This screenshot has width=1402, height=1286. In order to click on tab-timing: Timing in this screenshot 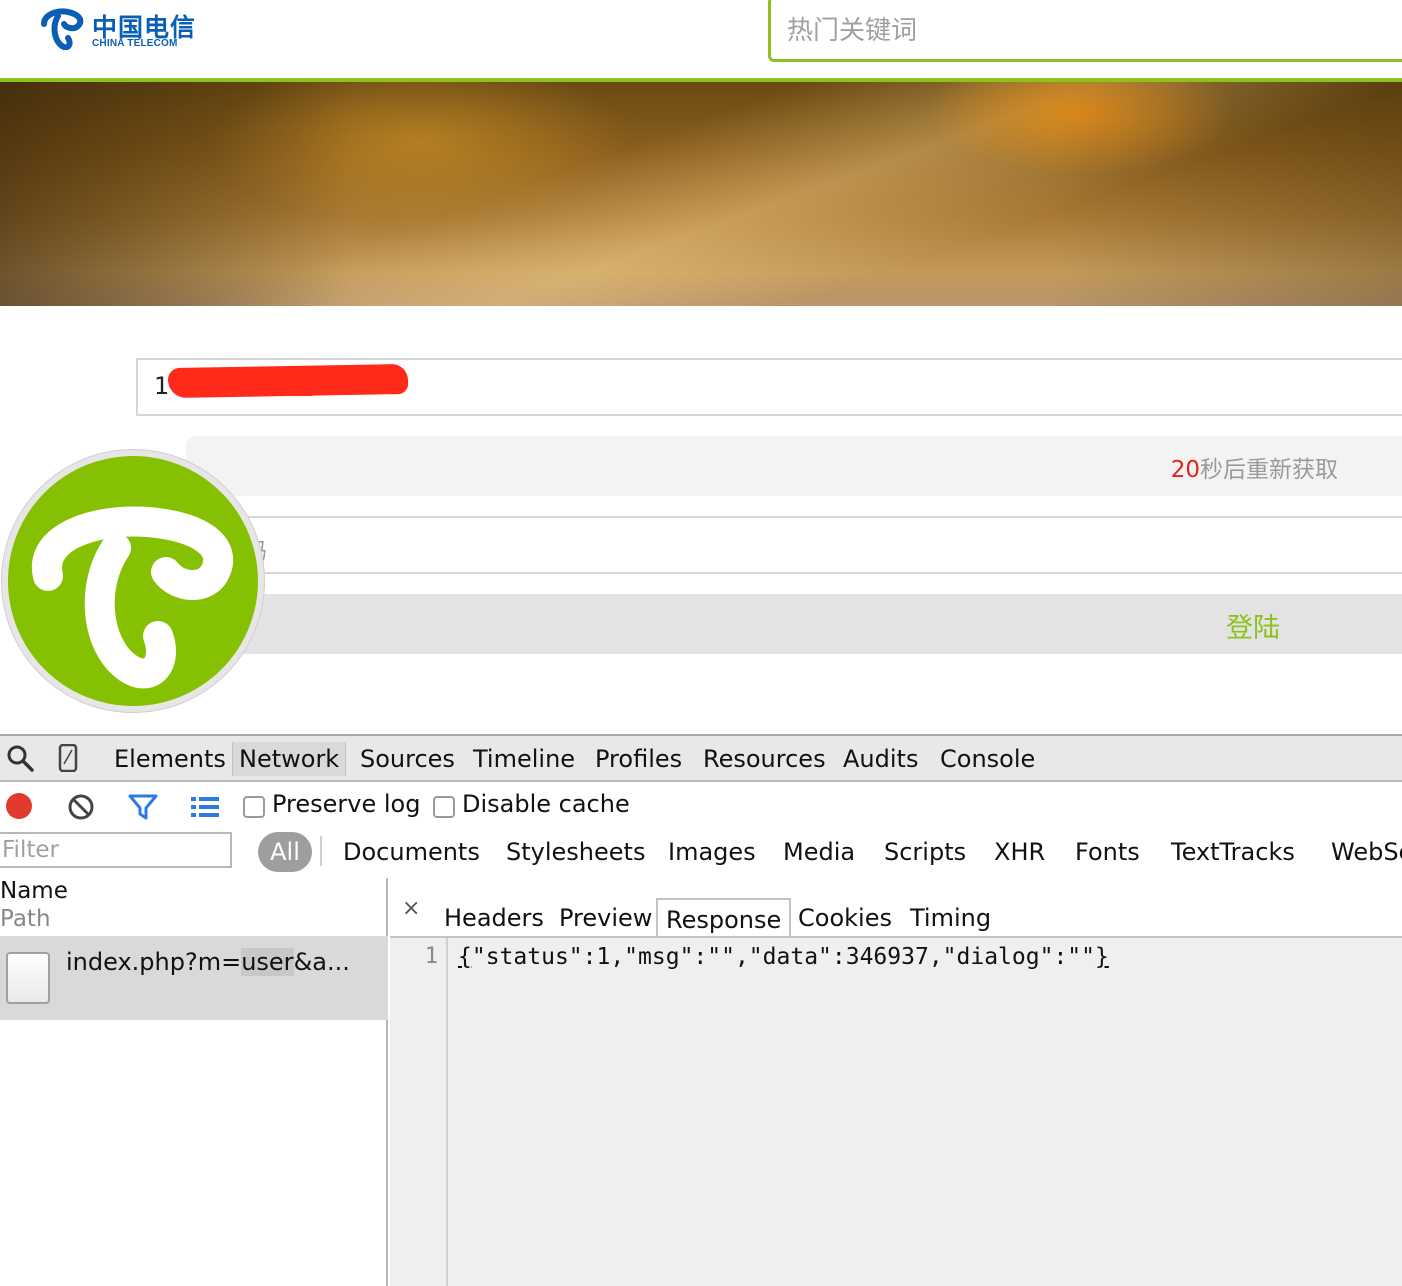, I will do `click(950, 918)`.